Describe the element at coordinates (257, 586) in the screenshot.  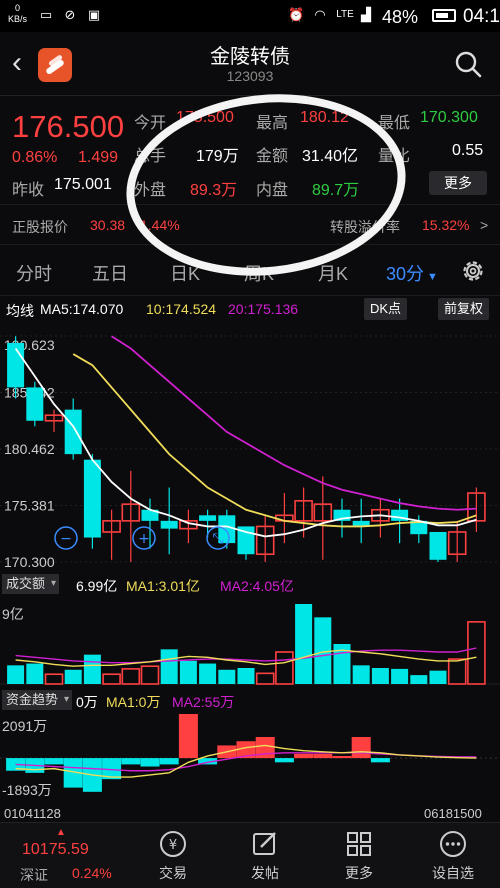
I see `volume-ma2: MA2:4.05亿` at that location.